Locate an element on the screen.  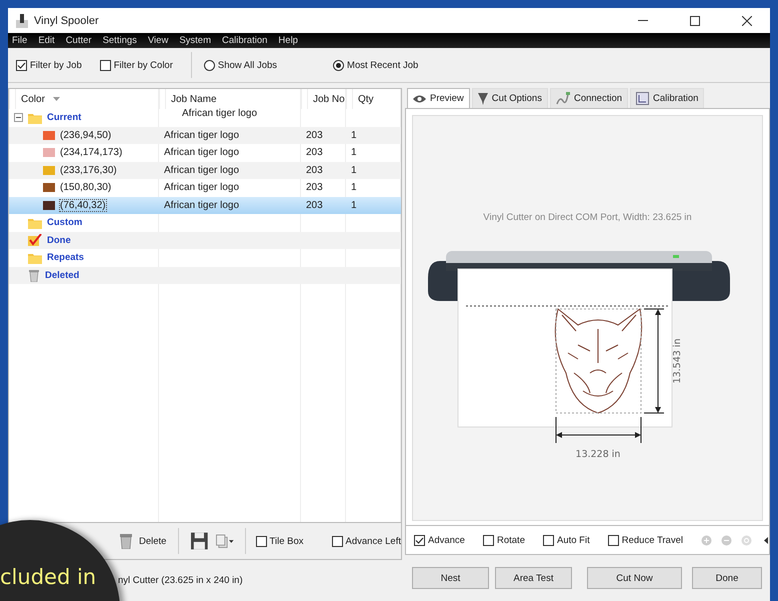
menu-item: Calibration is located at coordinates (245, 40).